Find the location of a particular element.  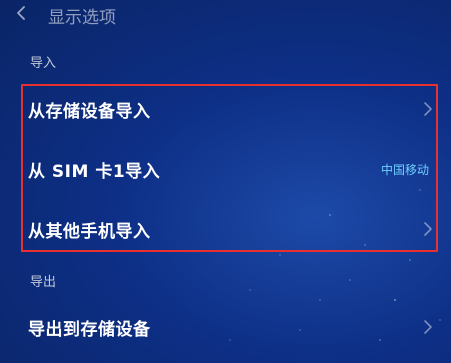

back-arrow-icon is located at coordinates (21, 13).